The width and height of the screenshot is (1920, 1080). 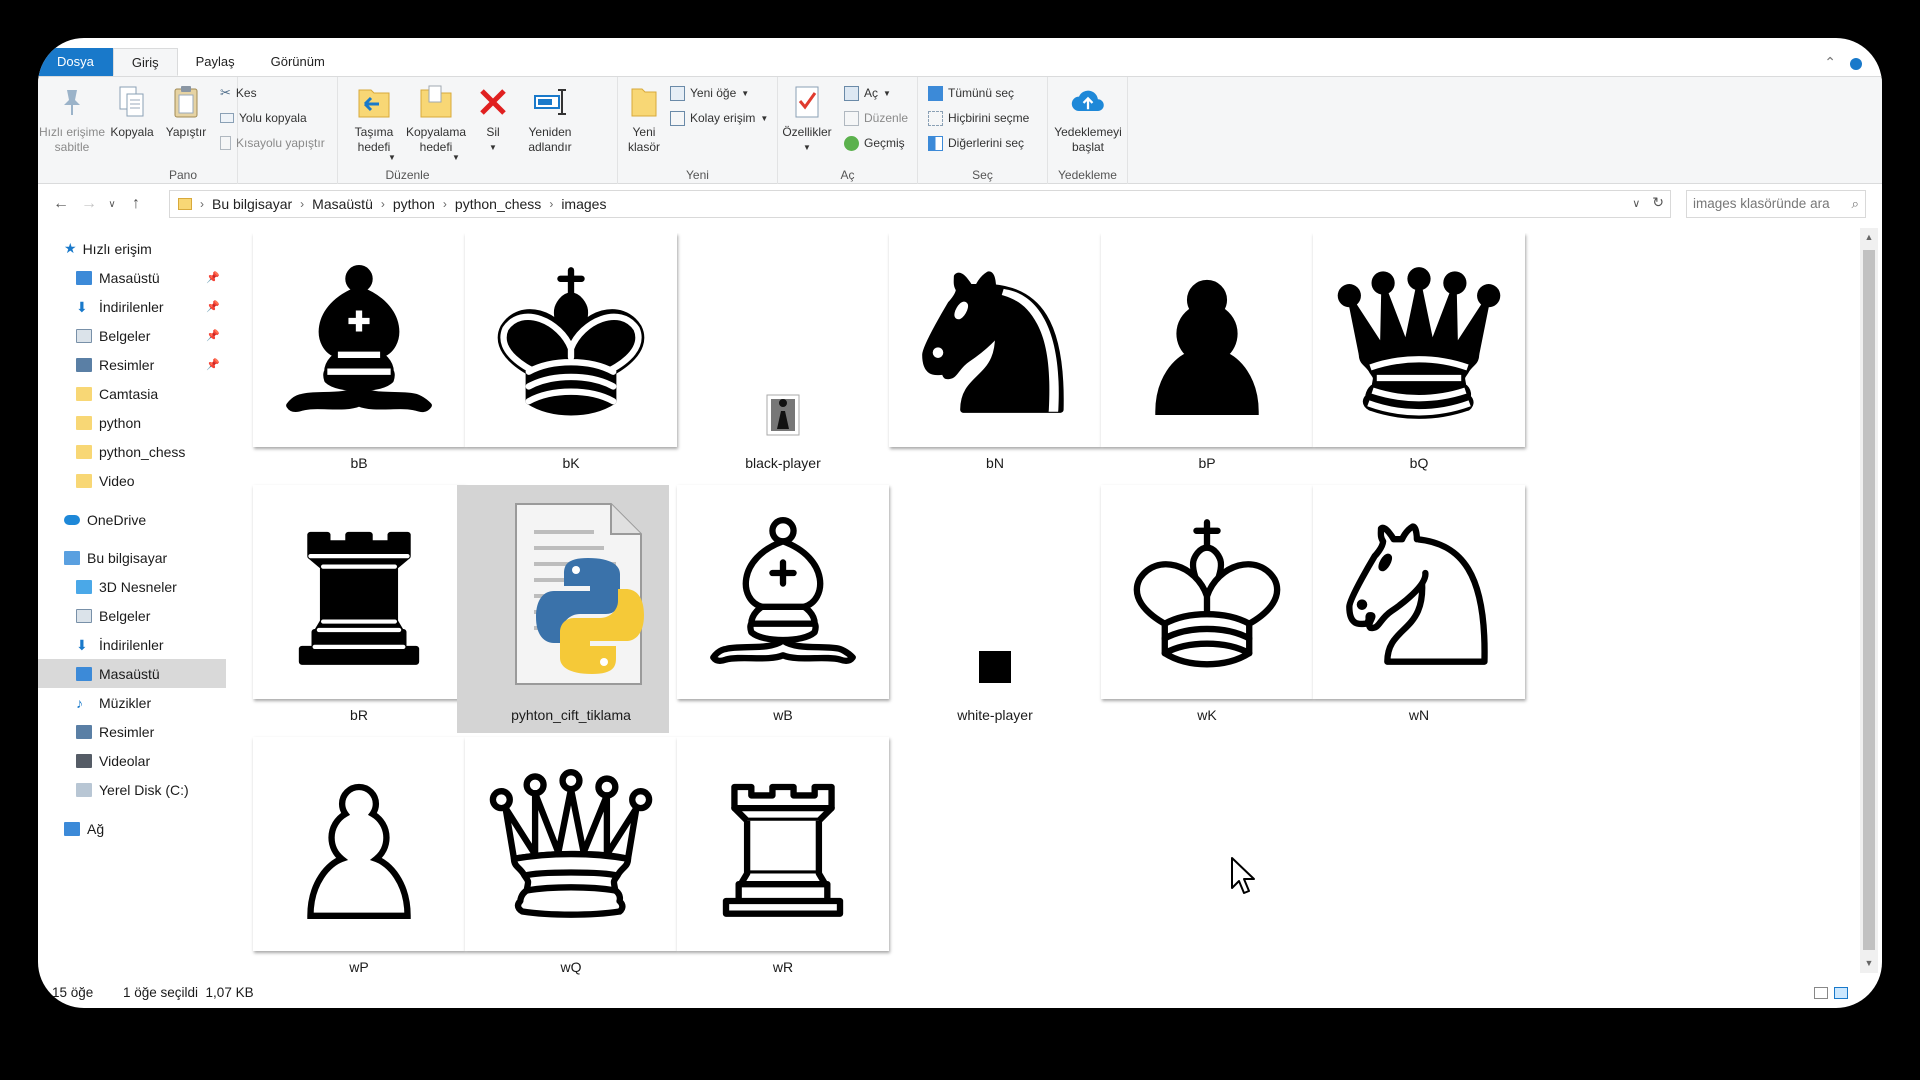 What do you see at coordinates (215, 62) in the screenshot?
I see `tab-share: Paylaş` at bounding box center [215, 62].